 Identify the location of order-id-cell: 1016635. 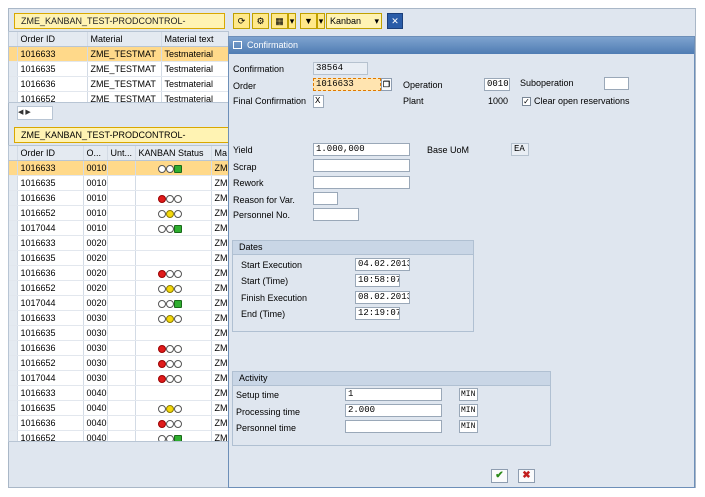
(50, 408).